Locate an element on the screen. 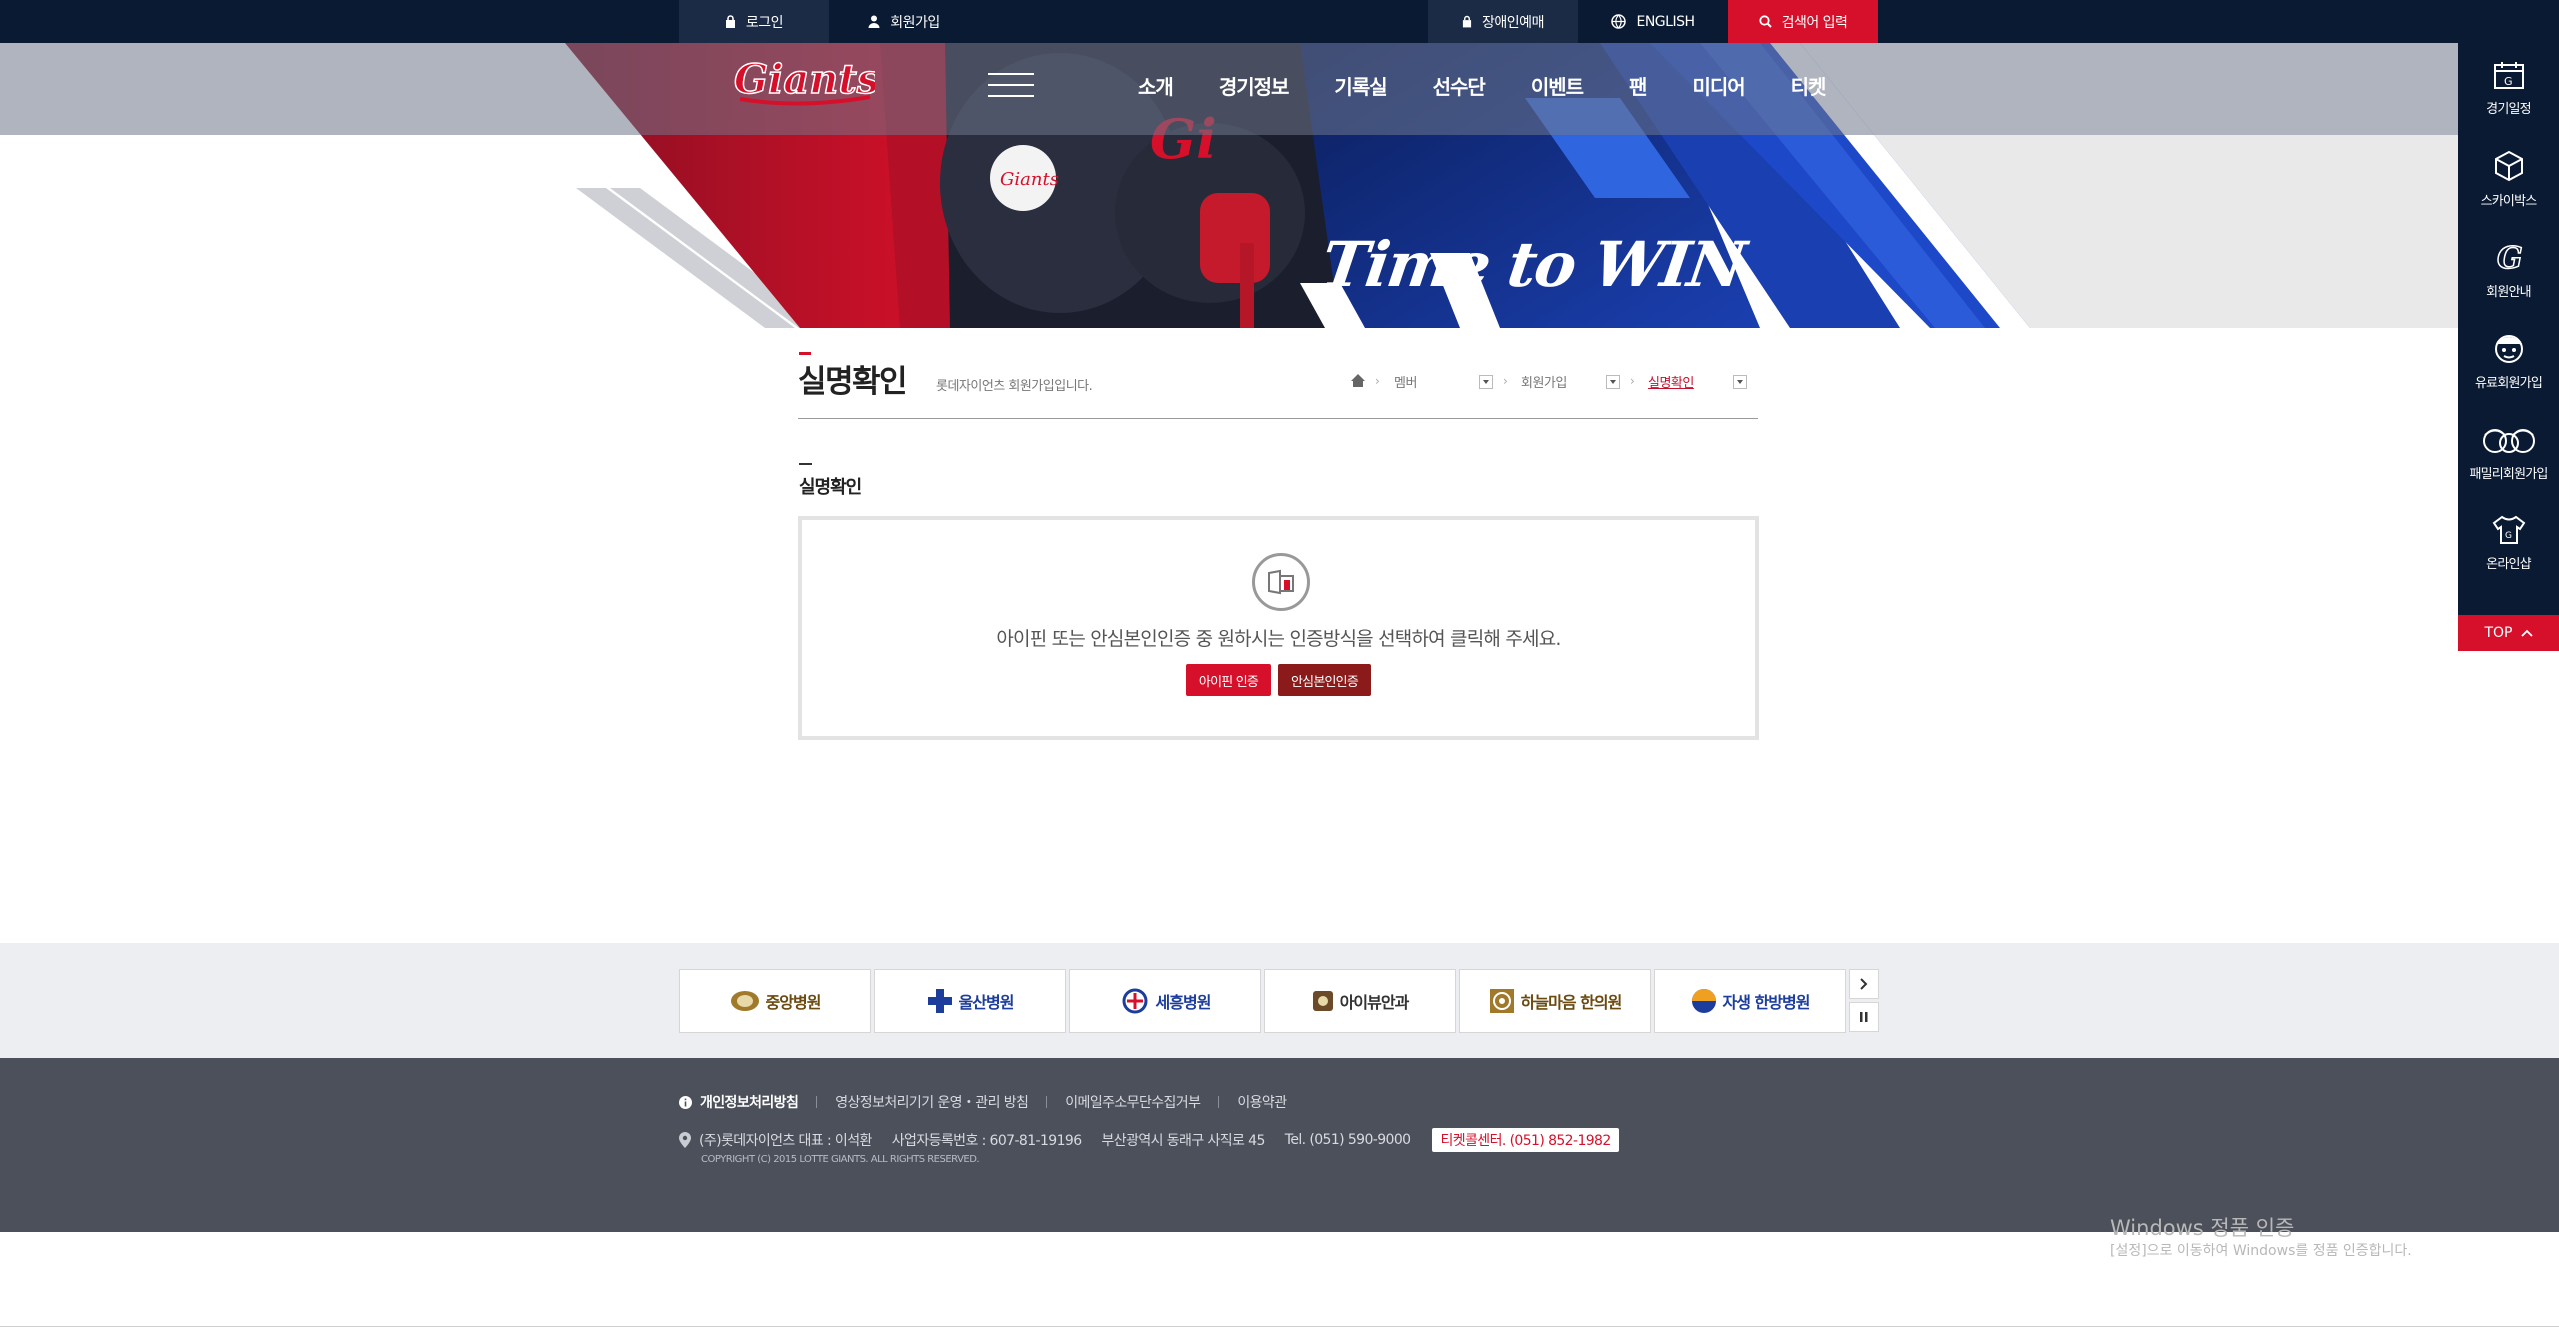  giants-logo: Giants is located at coordinates (805, 86).